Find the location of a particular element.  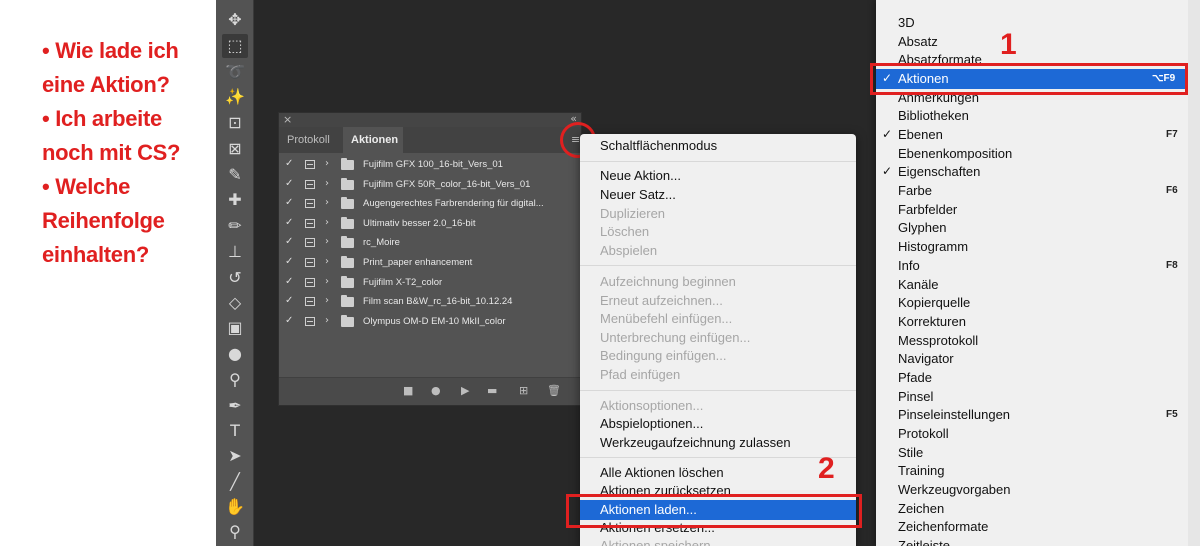

line-icon: ╱ is located at coordinates (235, 482).